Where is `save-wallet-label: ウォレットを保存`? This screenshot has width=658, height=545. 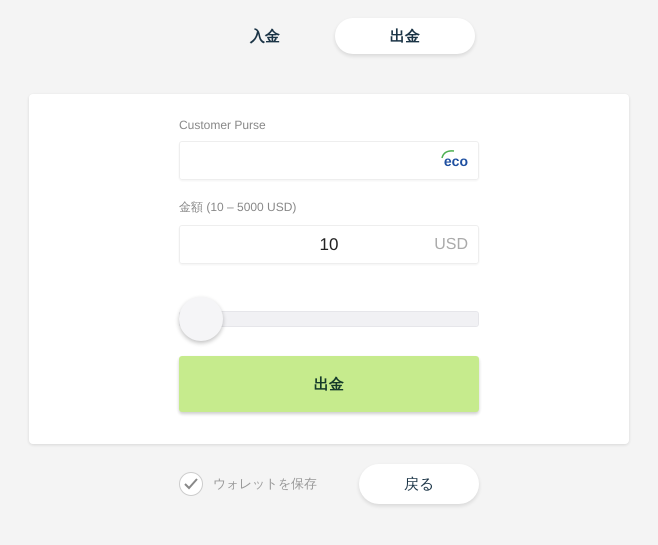
save-wallet-label: ウォレットを保存 is located at coordinates (265, 484).